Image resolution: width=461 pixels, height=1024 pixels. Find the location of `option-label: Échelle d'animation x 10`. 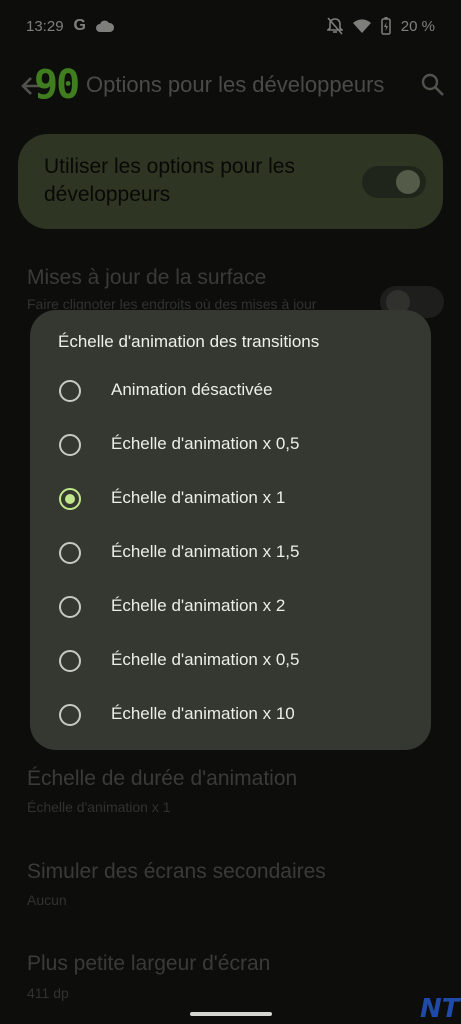

option-label: Échelle d'animation x 10 is located at coordinates (203, 713).